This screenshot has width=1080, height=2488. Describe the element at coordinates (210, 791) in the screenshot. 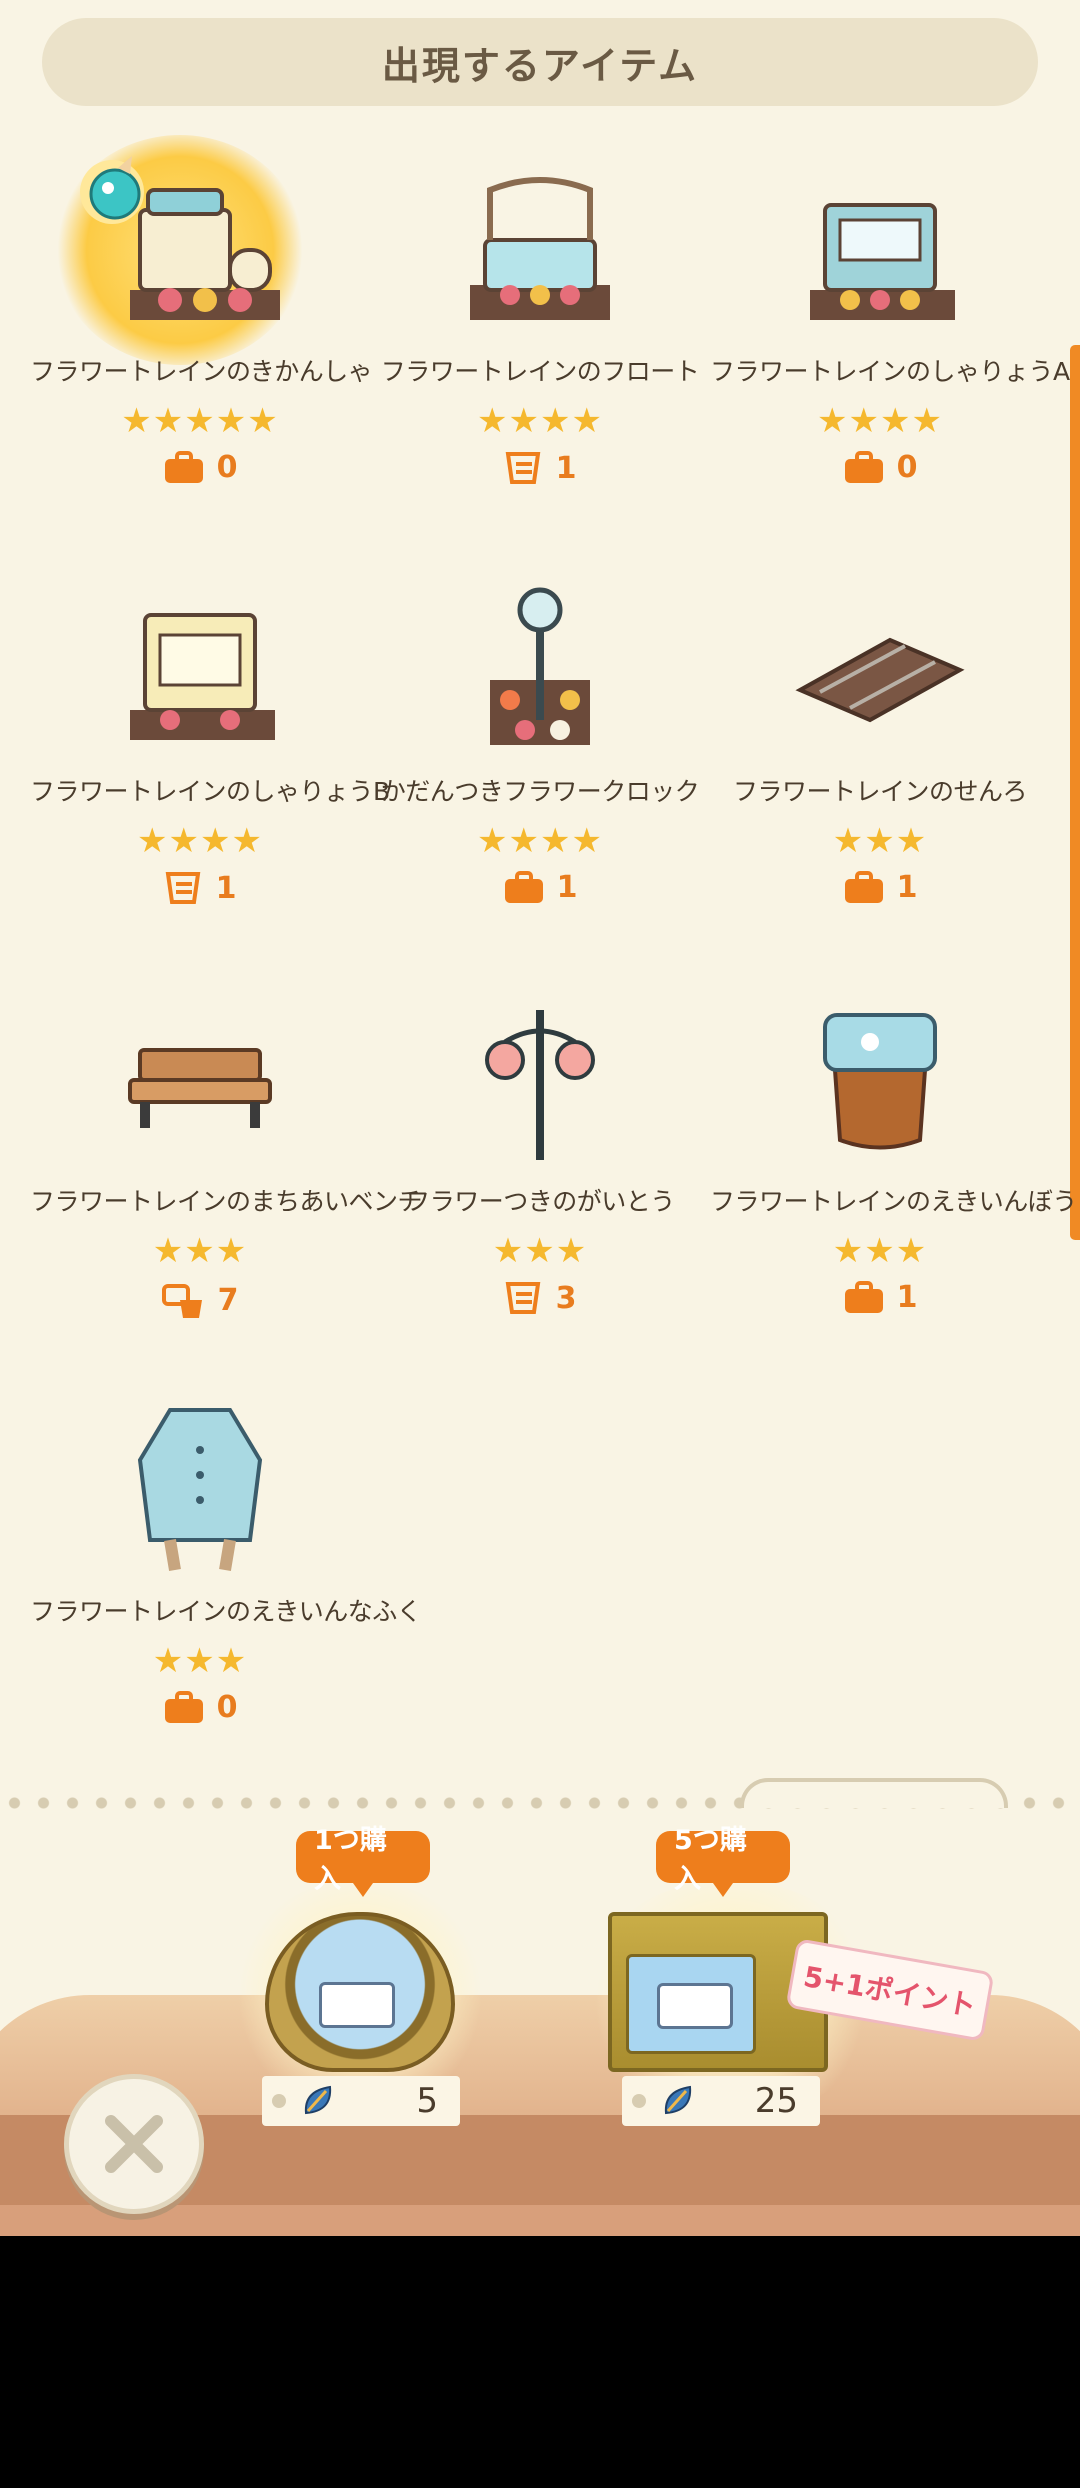

I see `item-name: フラワートレインのしゃりょうB` at that location.